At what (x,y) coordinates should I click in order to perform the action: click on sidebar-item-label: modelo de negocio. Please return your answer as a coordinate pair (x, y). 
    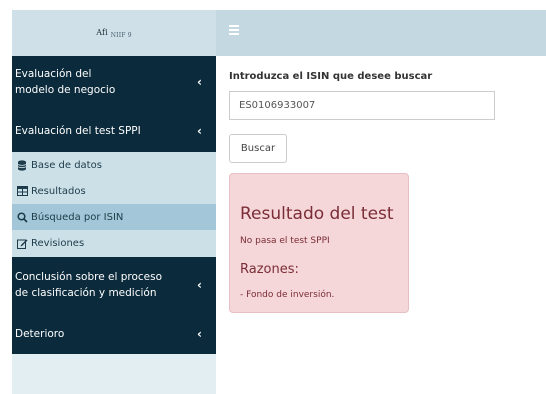
    Looking at the image, I should click on (65, 90).